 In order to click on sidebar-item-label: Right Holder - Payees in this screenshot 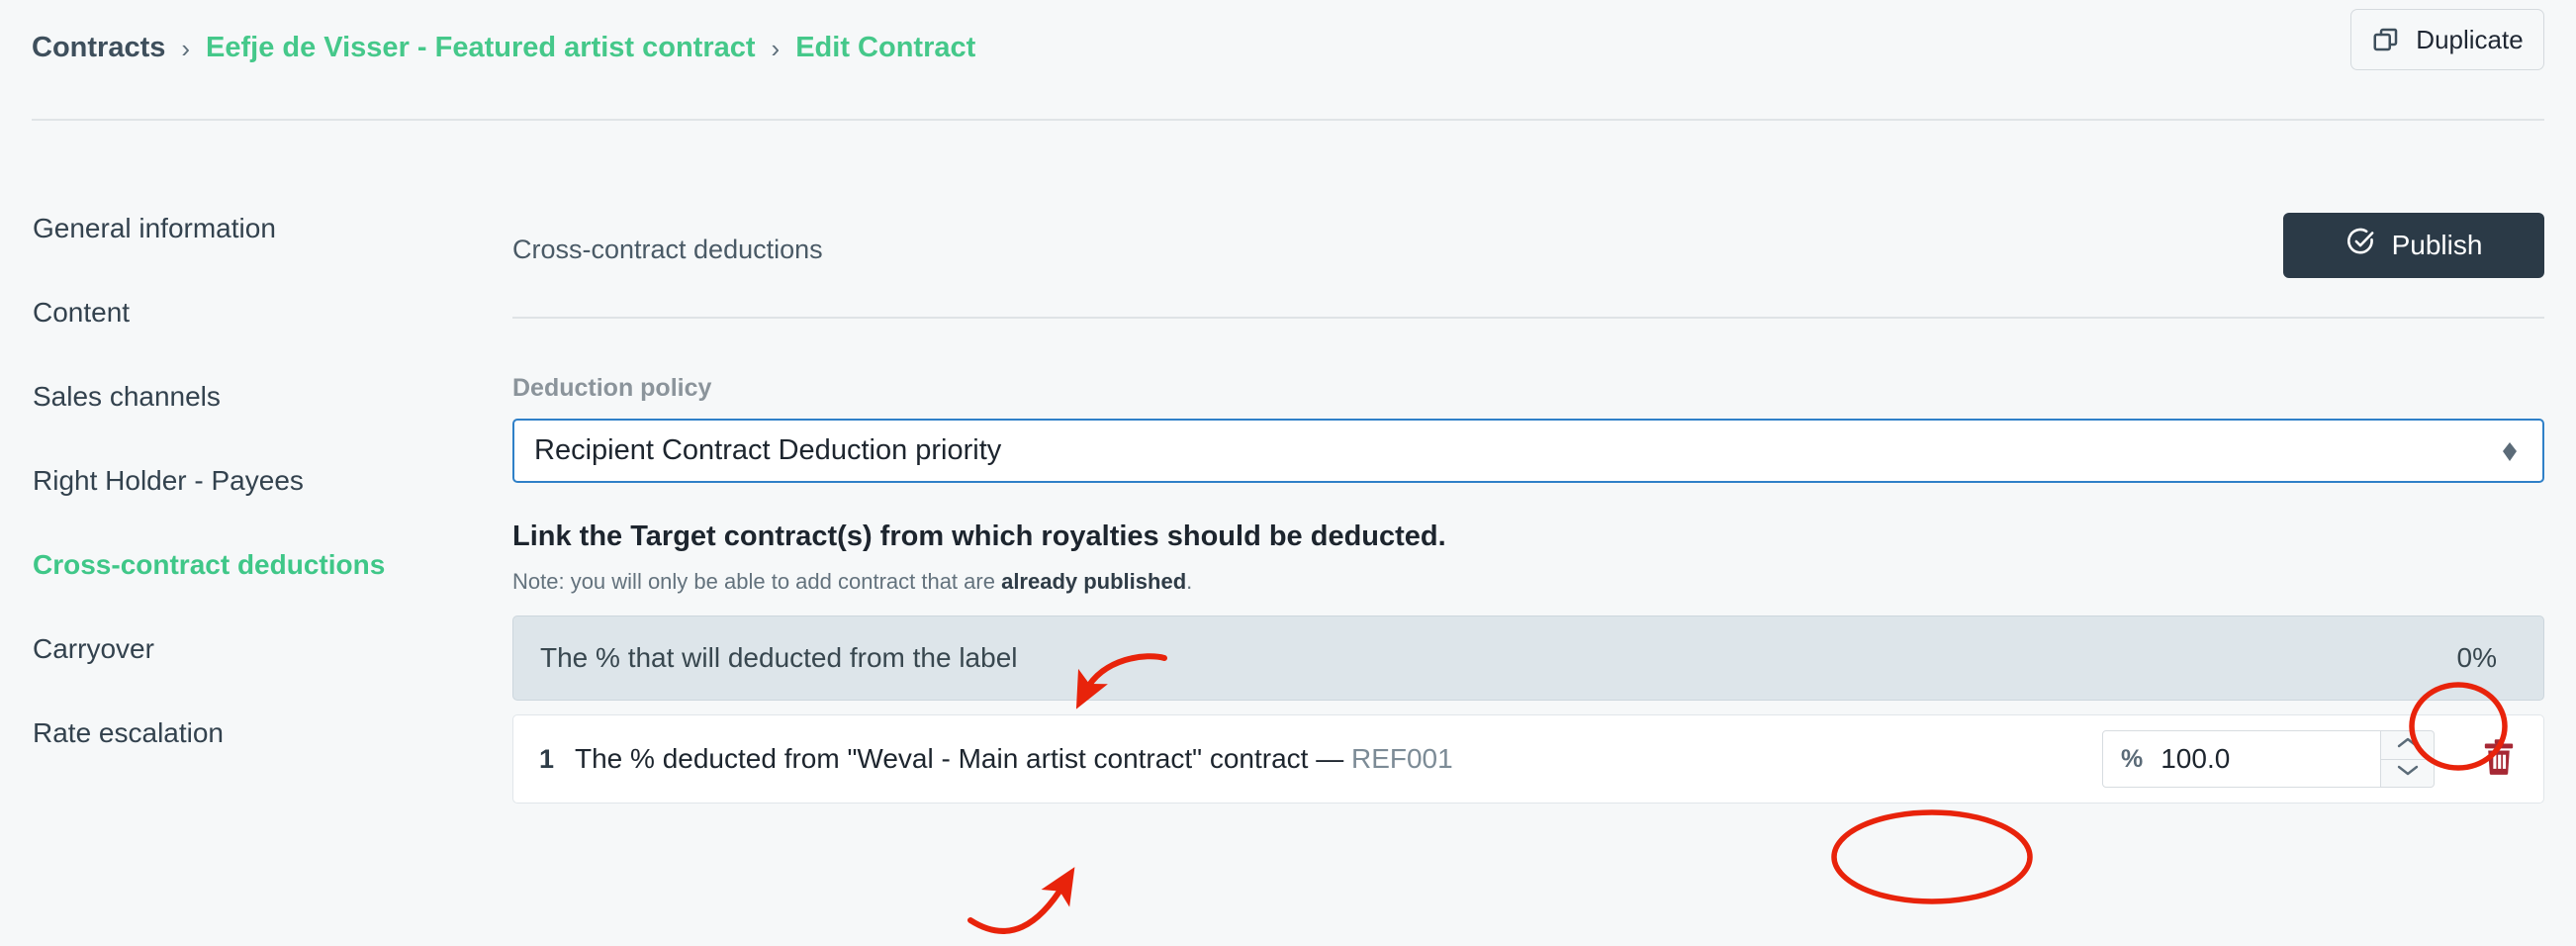, I will do `click(168, 480)`.